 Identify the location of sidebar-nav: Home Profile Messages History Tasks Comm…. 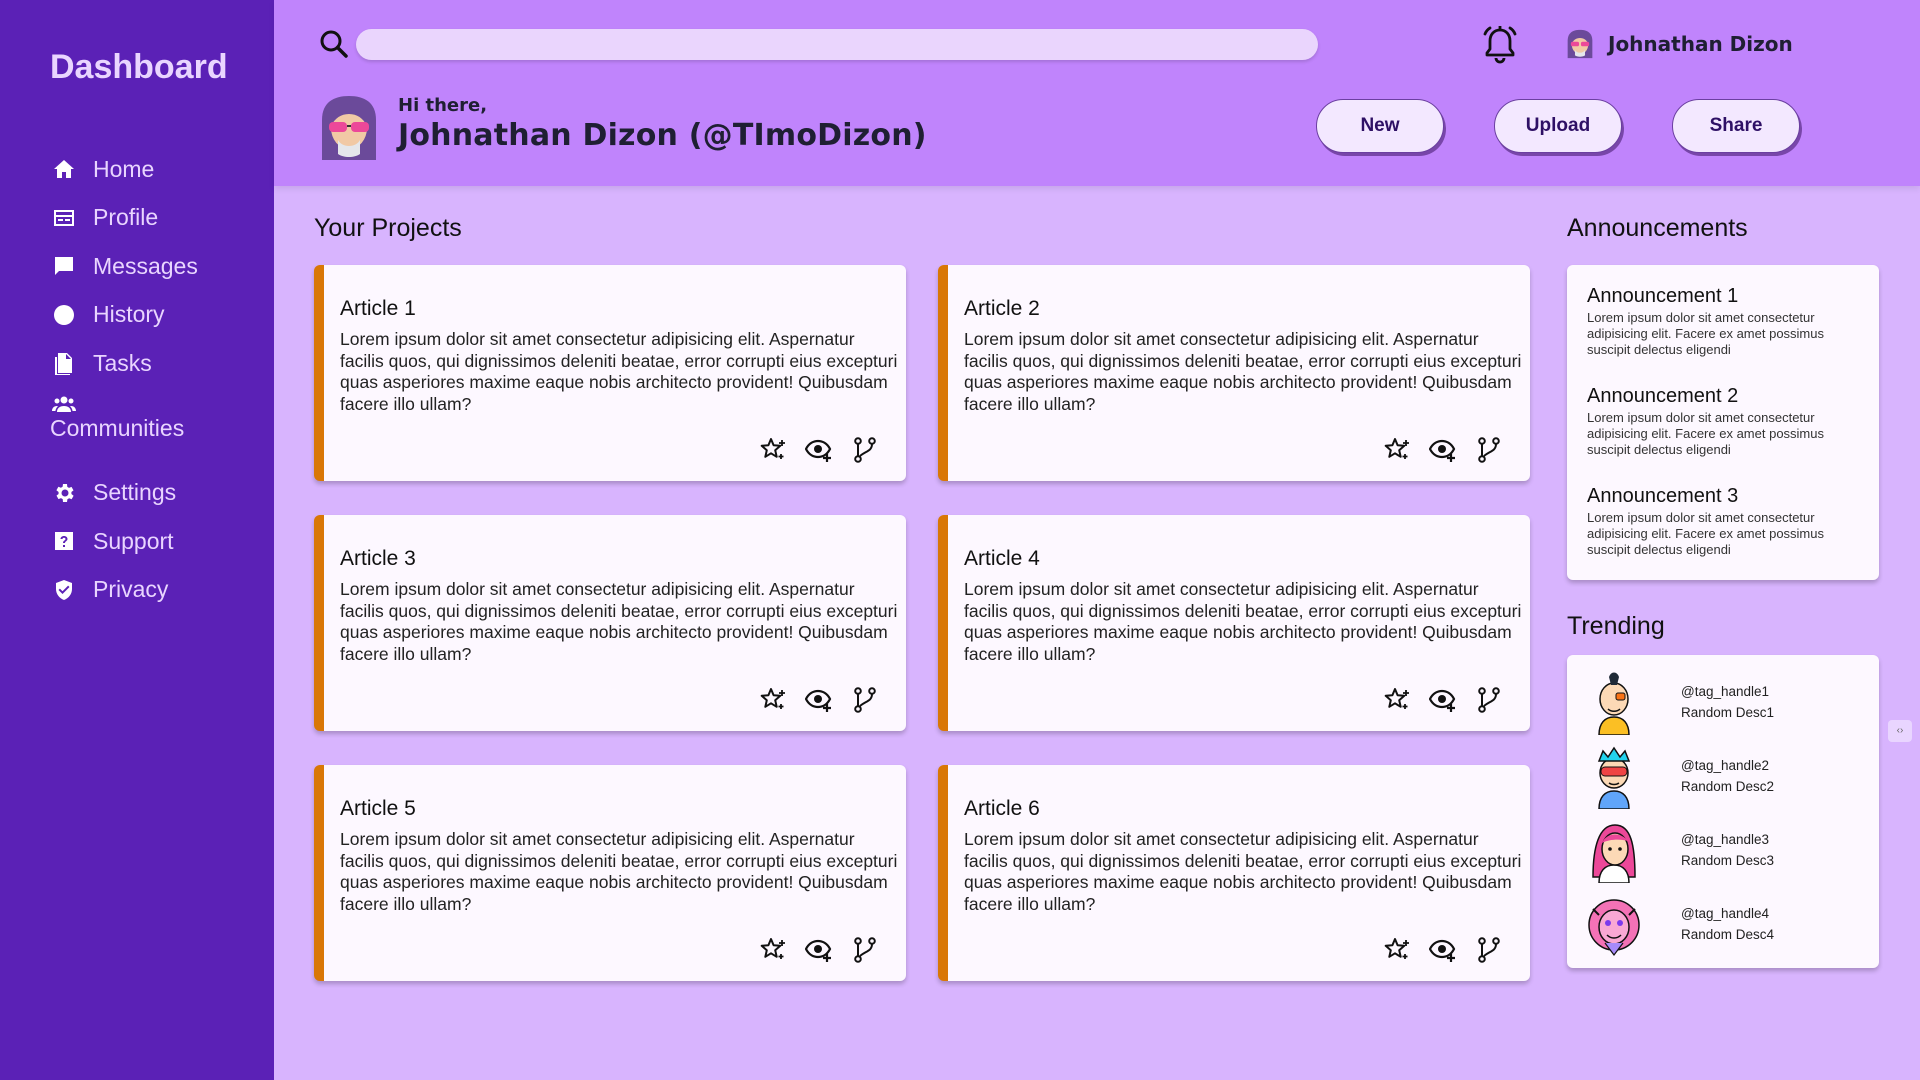
(155, 379).